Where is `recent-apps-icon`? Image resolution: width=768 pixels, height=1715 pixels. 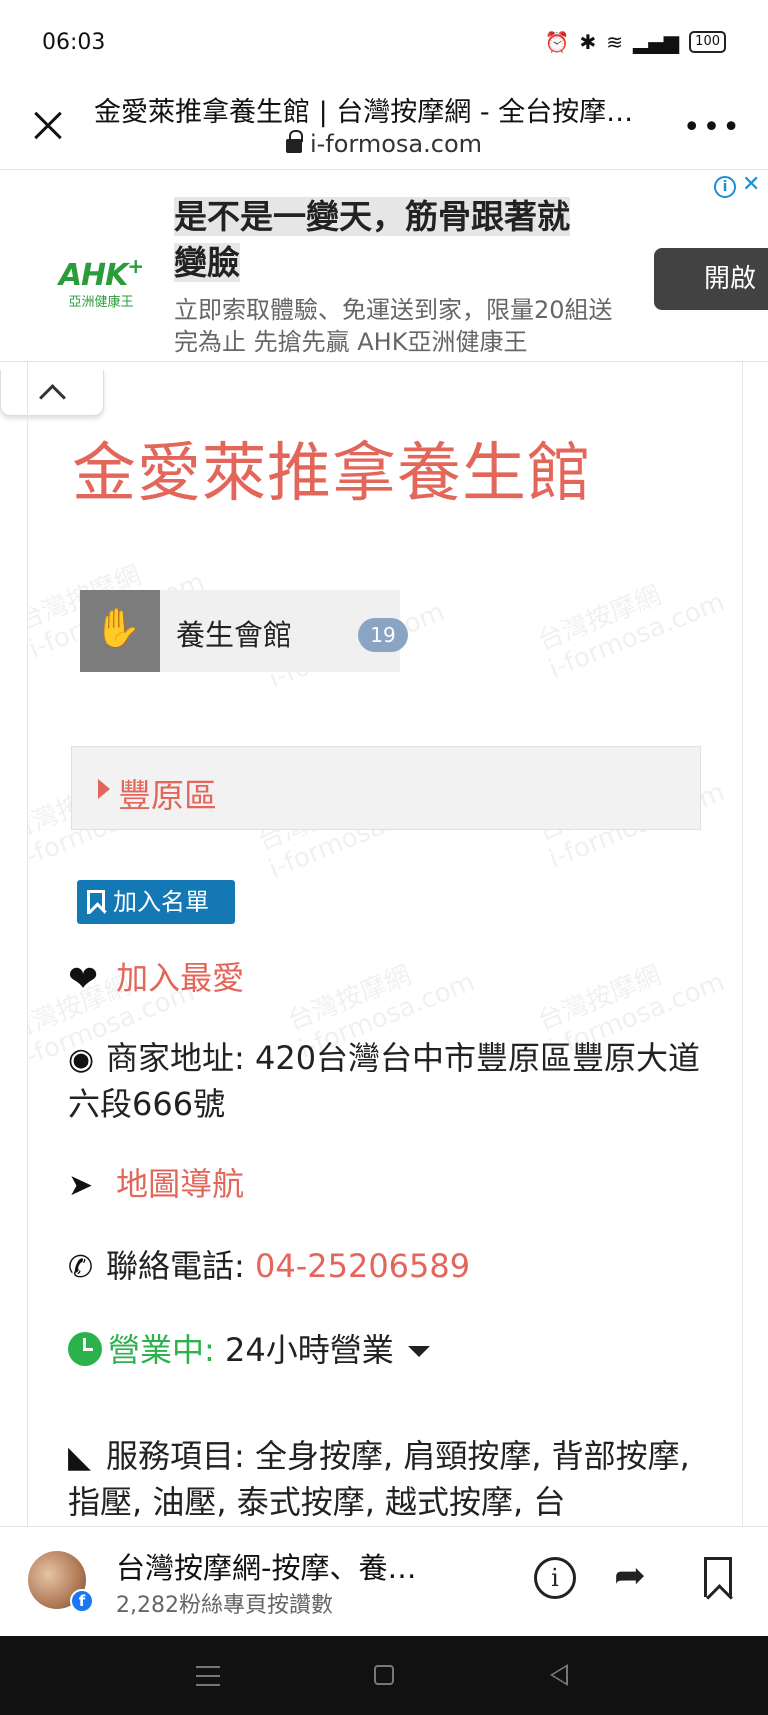
recent-apps-icon is located at coordinates (208, 1676).